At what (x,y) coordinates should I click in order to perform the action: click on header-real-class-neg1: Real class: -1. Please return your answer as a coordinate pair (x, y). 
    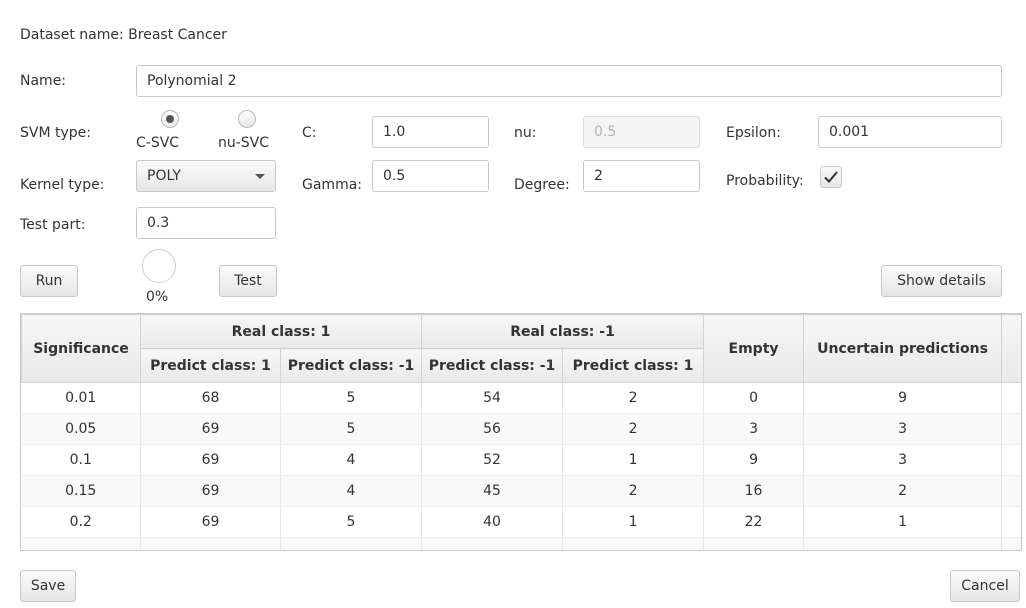
    Looking at the image, I should click on (563, 331).